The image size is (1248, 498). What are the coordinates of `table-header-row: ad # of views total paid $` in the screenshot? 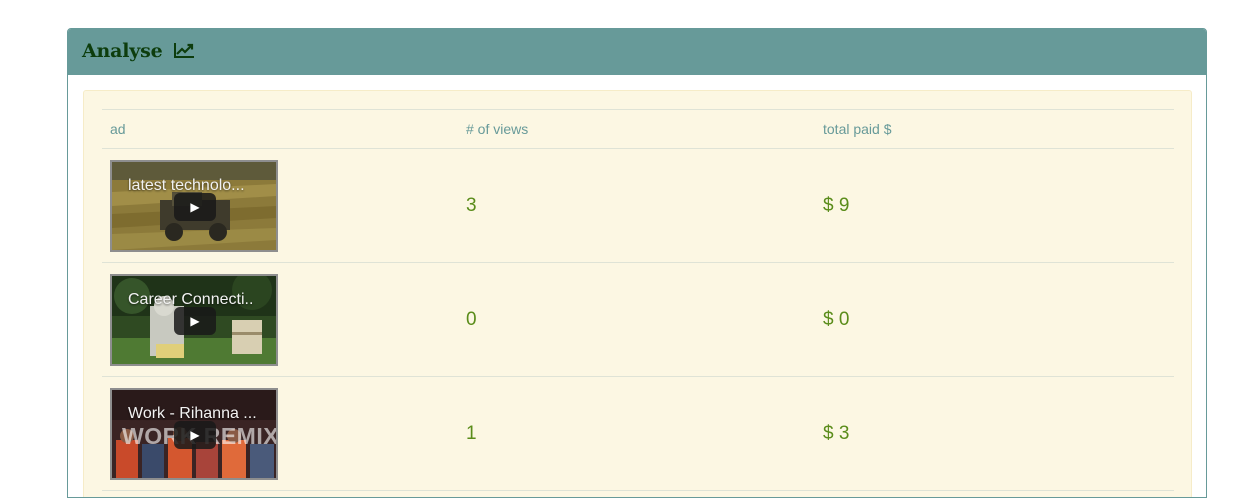 It's located at (638, 129).